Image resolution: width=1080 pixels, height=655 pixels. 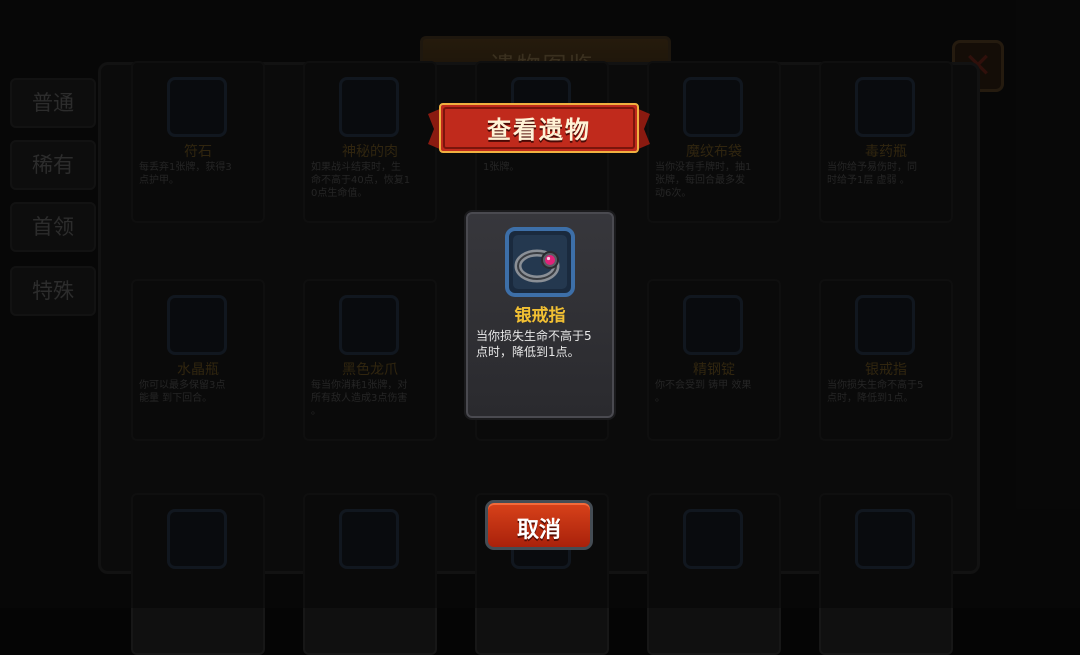 I want to click on relic-detail-card: 银戒指 当你损失生命不高于5 点时，降低到1点。, so click(x=540, y=315).